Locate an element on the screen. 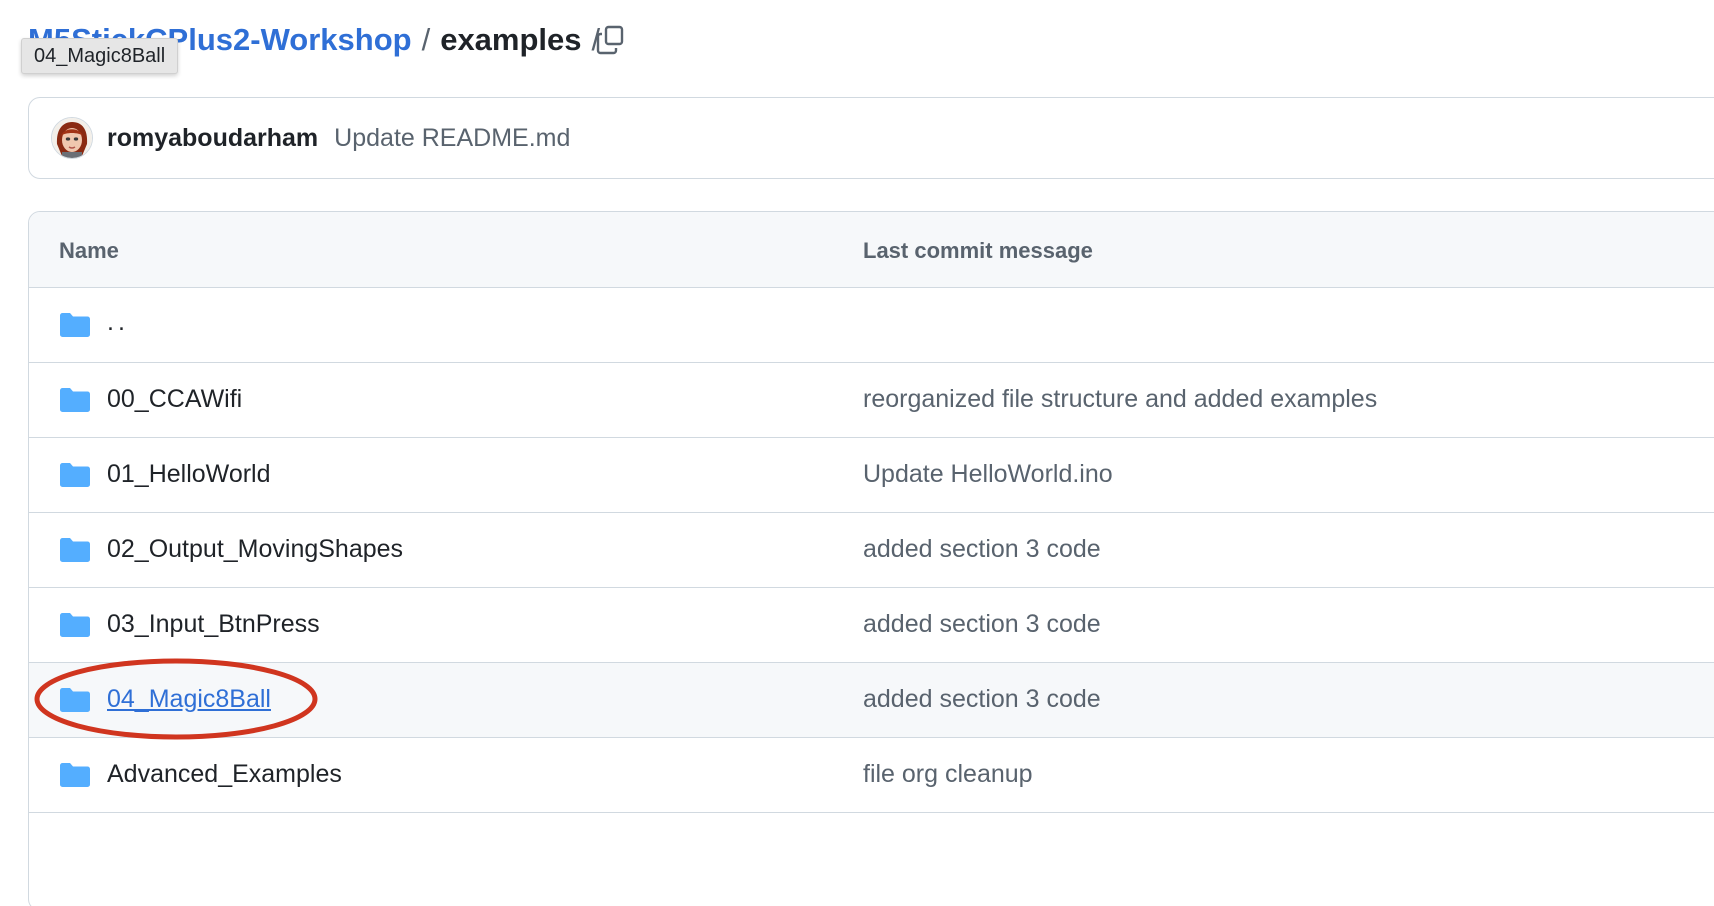 This screenshot has width=1714, height=906. breadcrumb-current-folder: examples is located at coordinates (511, 39).